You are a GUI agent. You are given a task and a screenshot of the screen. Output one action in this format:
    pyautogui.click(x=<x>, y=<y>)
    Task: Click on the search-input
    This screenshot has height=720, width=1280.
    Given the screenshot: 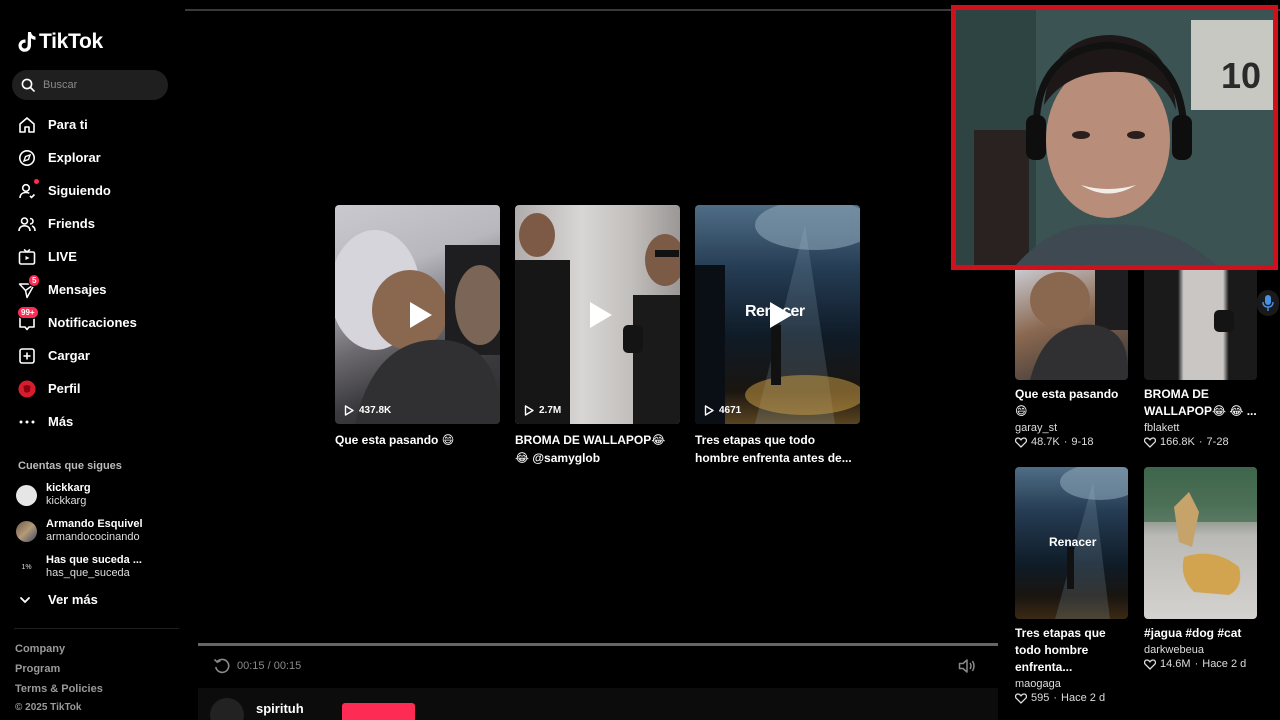 What is the action you would take?
    pyautogui.click(x=98, y=85)
    